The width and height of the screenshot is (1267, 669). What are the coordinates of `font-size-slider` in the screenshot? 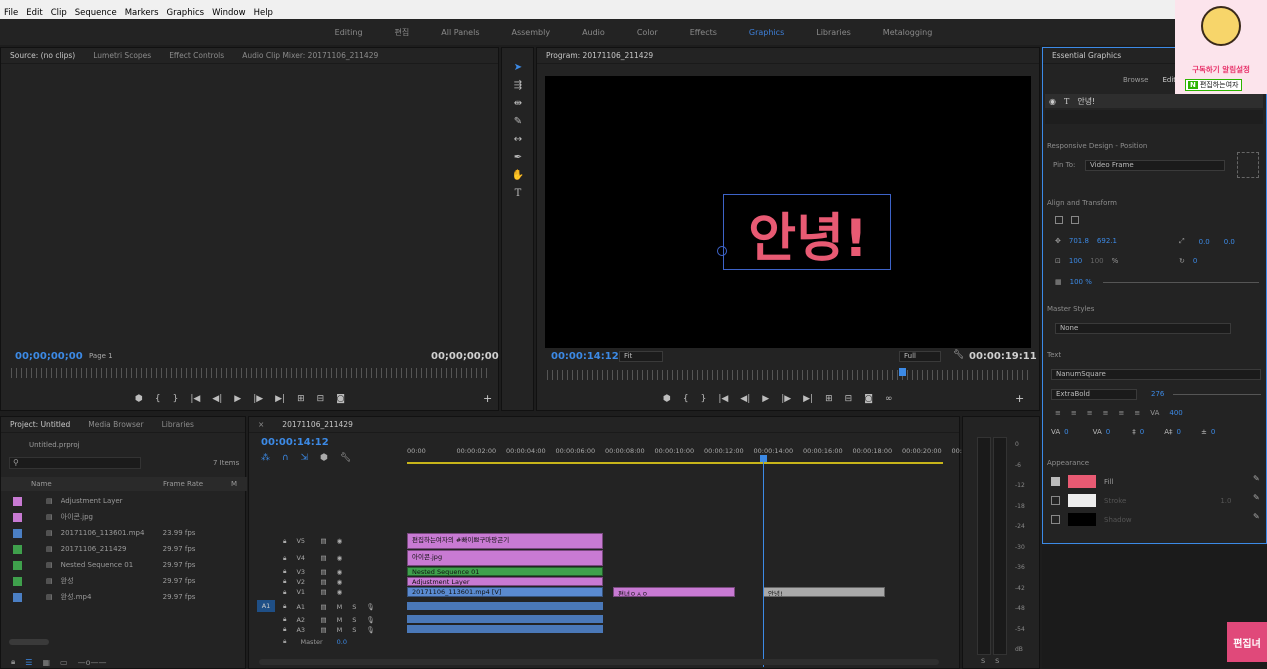 It's located at (1217, 394).